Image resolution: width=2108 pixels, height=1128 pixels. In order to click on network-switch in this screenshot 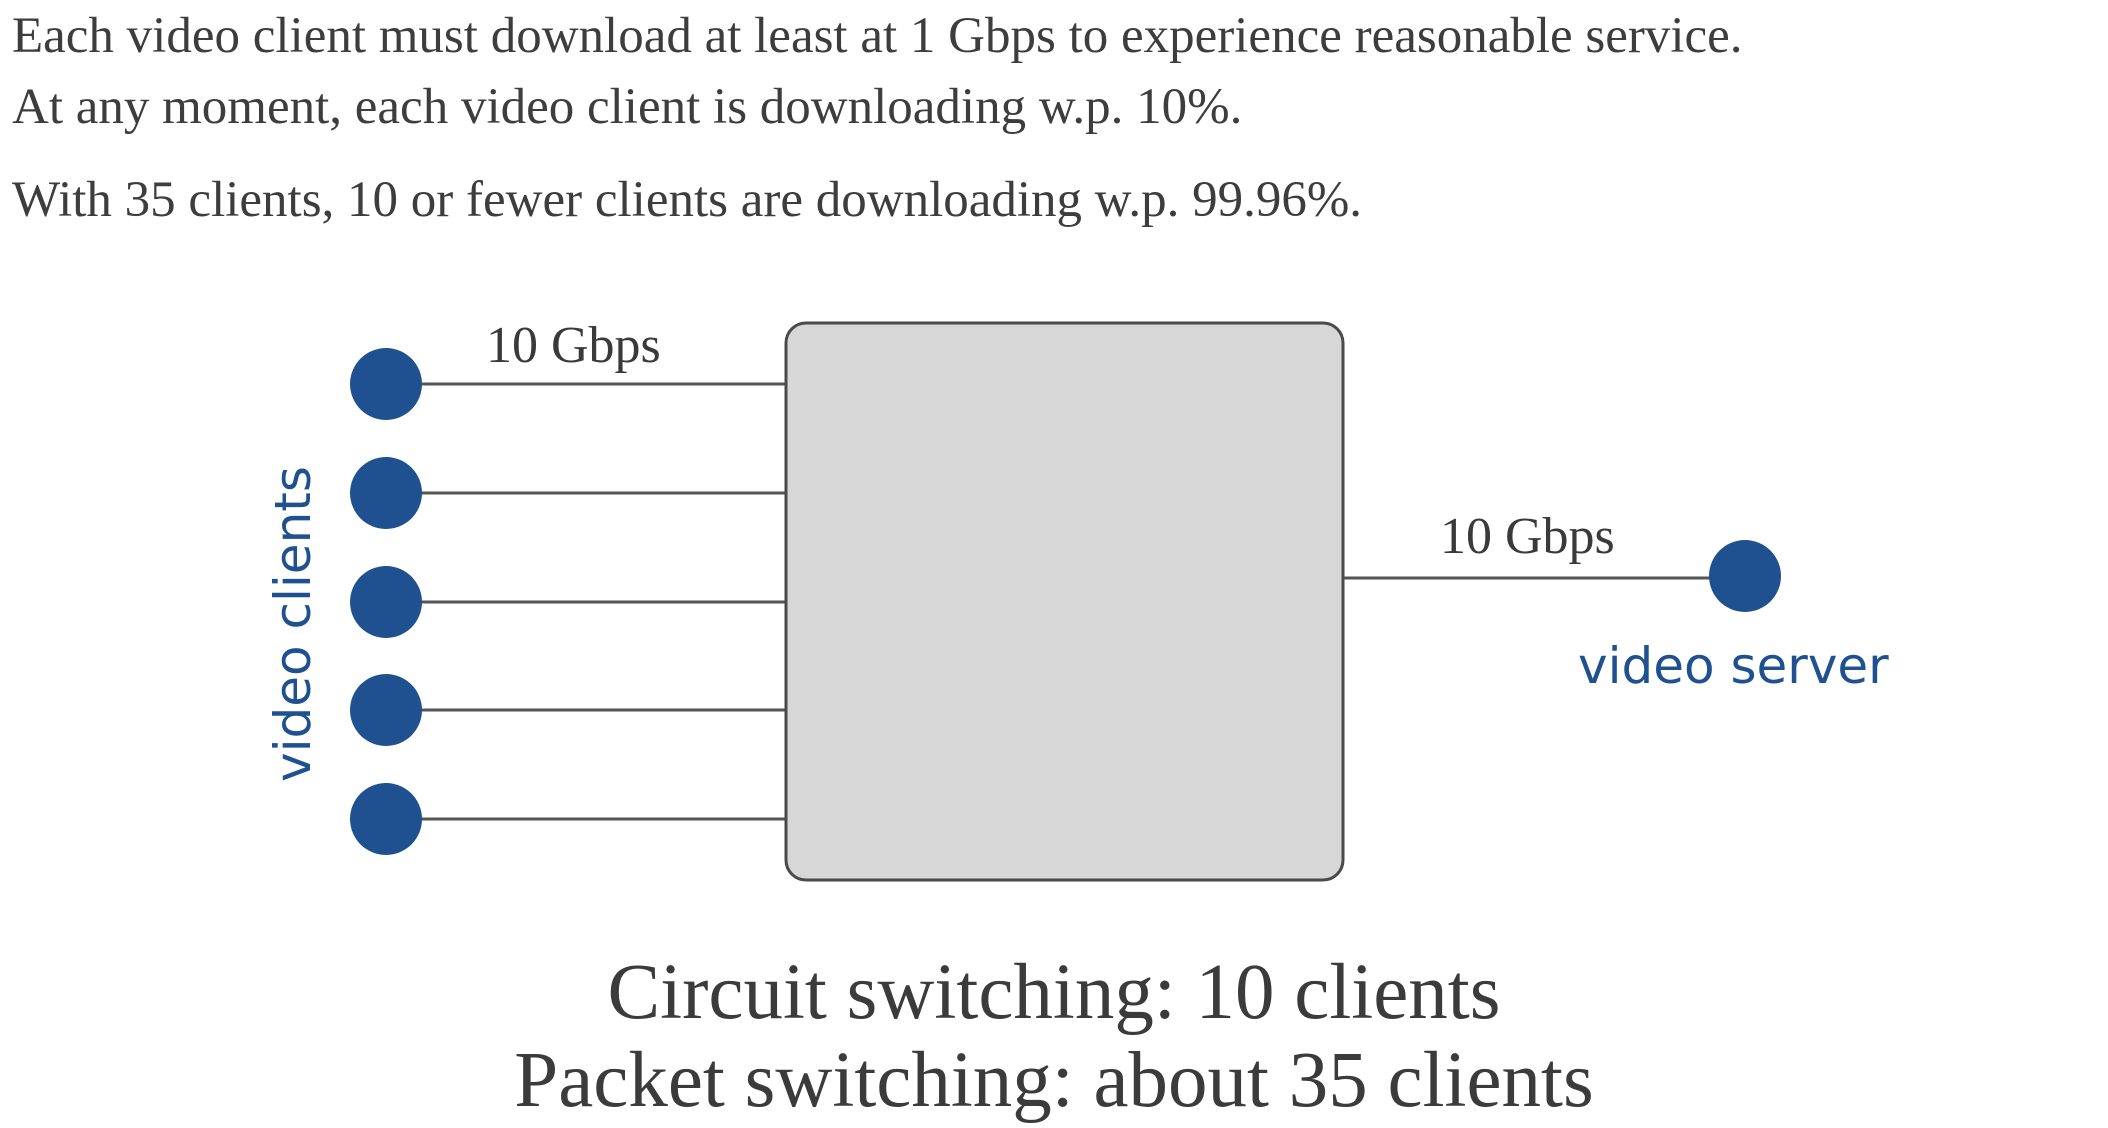, I will do `click(1064, 601)`.